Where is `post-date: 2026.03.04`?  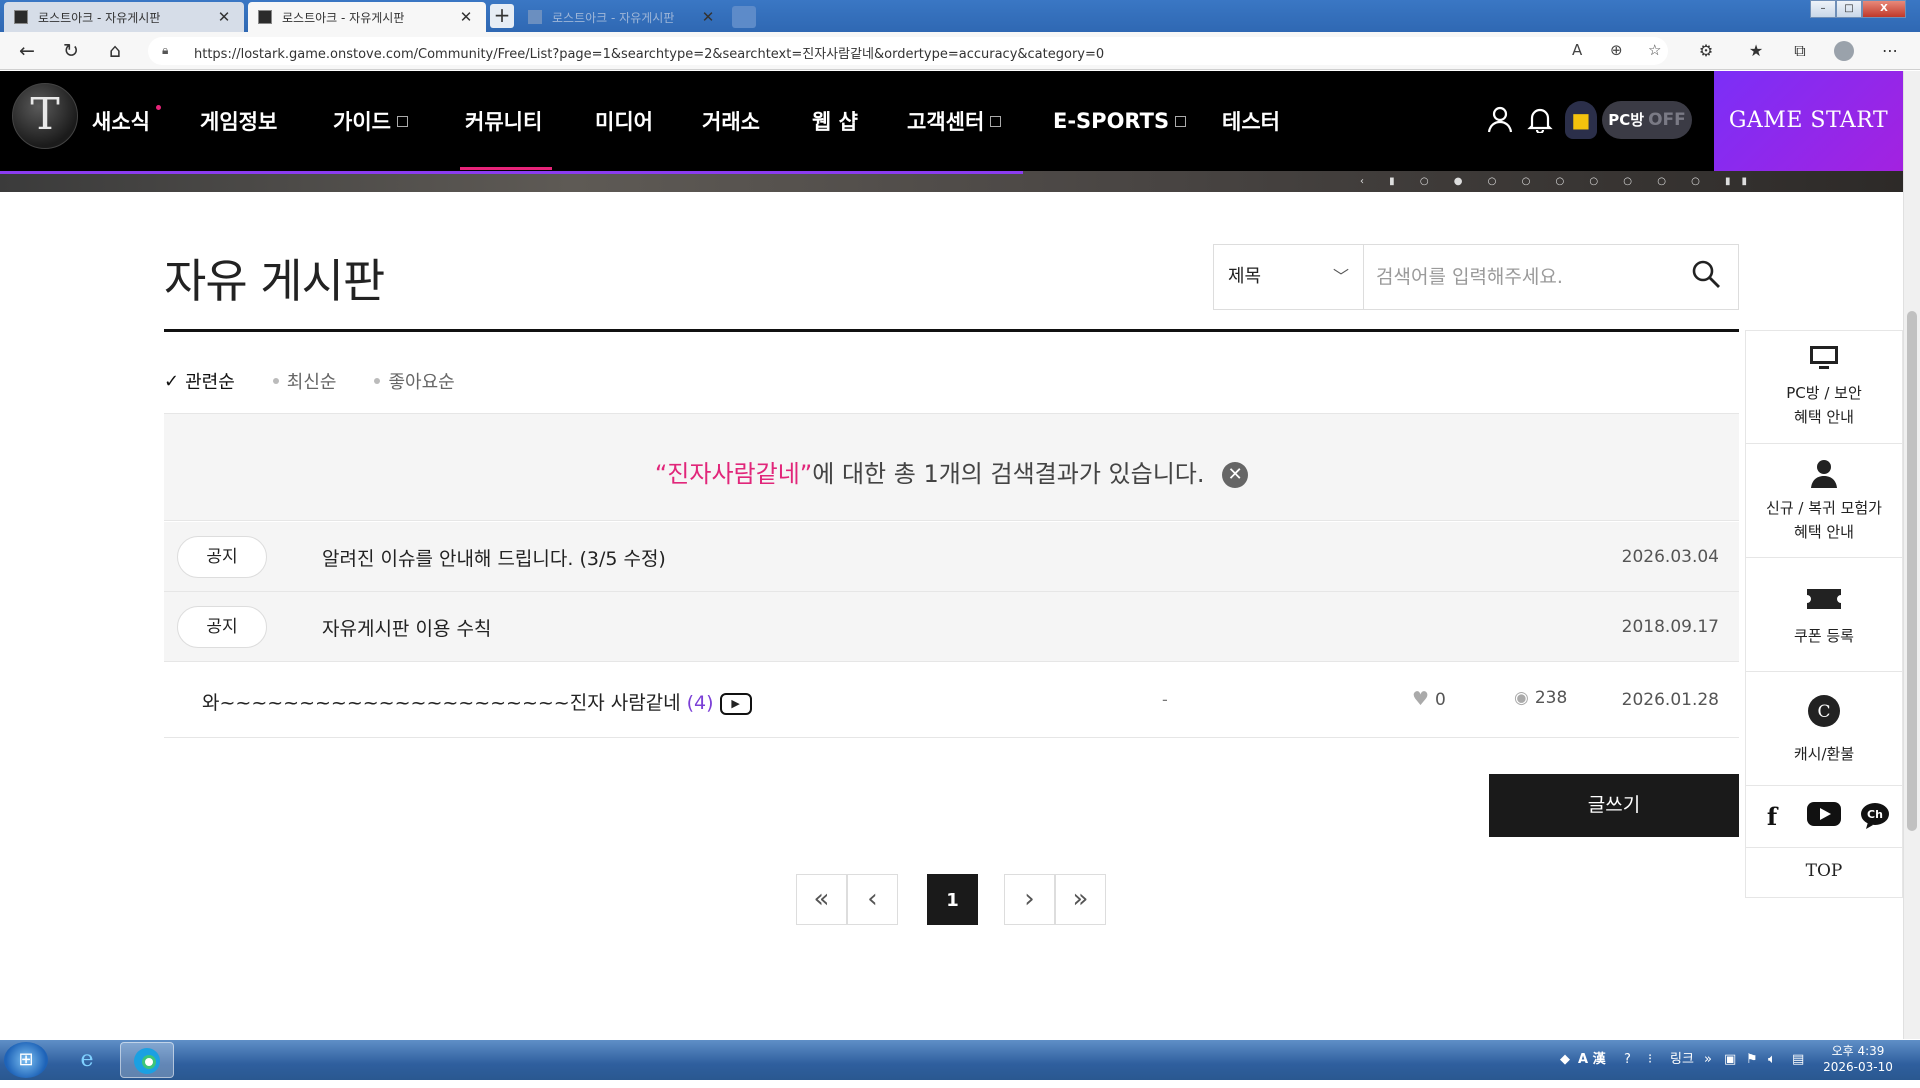 post-date: 2026.03.04 is located at coordinates (1670, 557).